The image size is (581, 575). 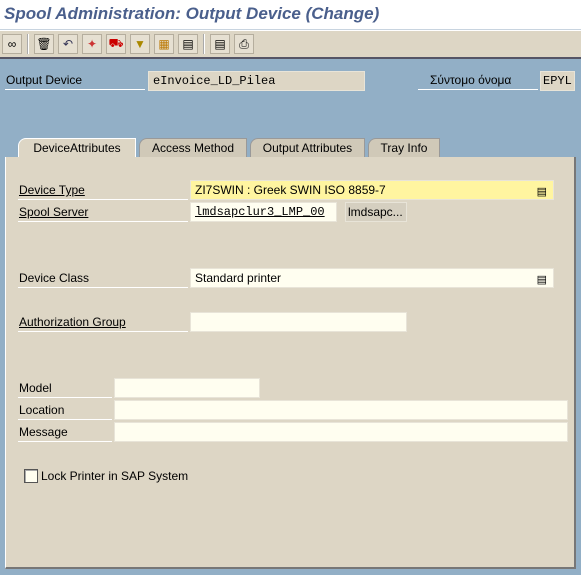 I want to click on spool-server-label-text: Spool Server, so click(x=54, y=212).